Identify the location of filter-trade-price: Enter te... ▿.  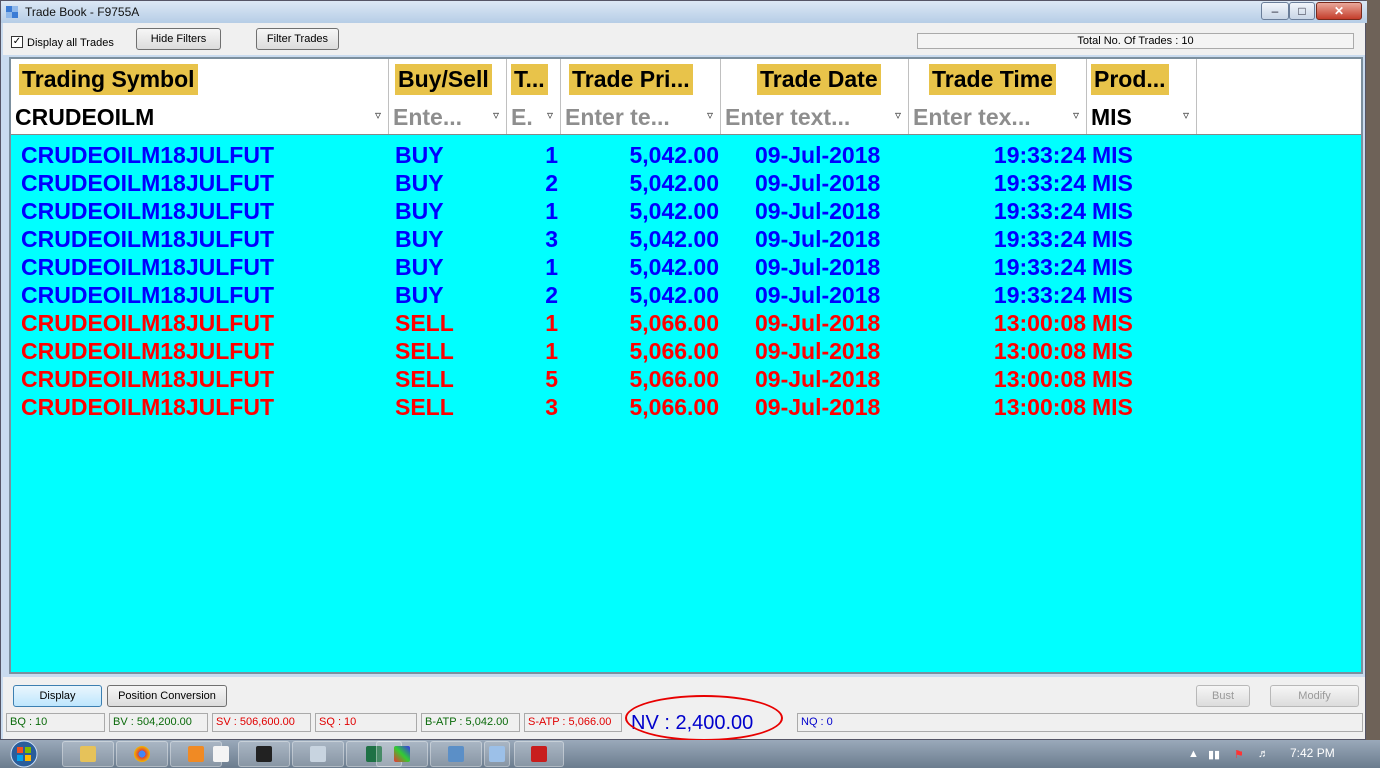
(641, 116).